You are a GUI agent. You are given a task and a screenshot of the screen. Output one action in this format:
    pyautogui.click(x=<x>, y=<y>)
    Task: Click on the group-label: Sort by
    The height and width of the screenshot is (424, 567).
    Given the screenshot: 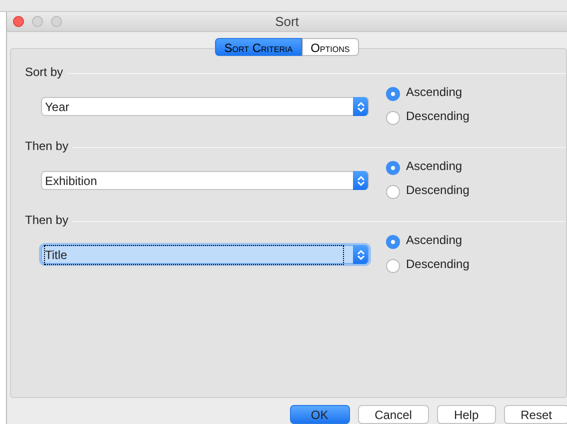 What is the action you would take?
    pyautogui.click(x=44, y=72)
    